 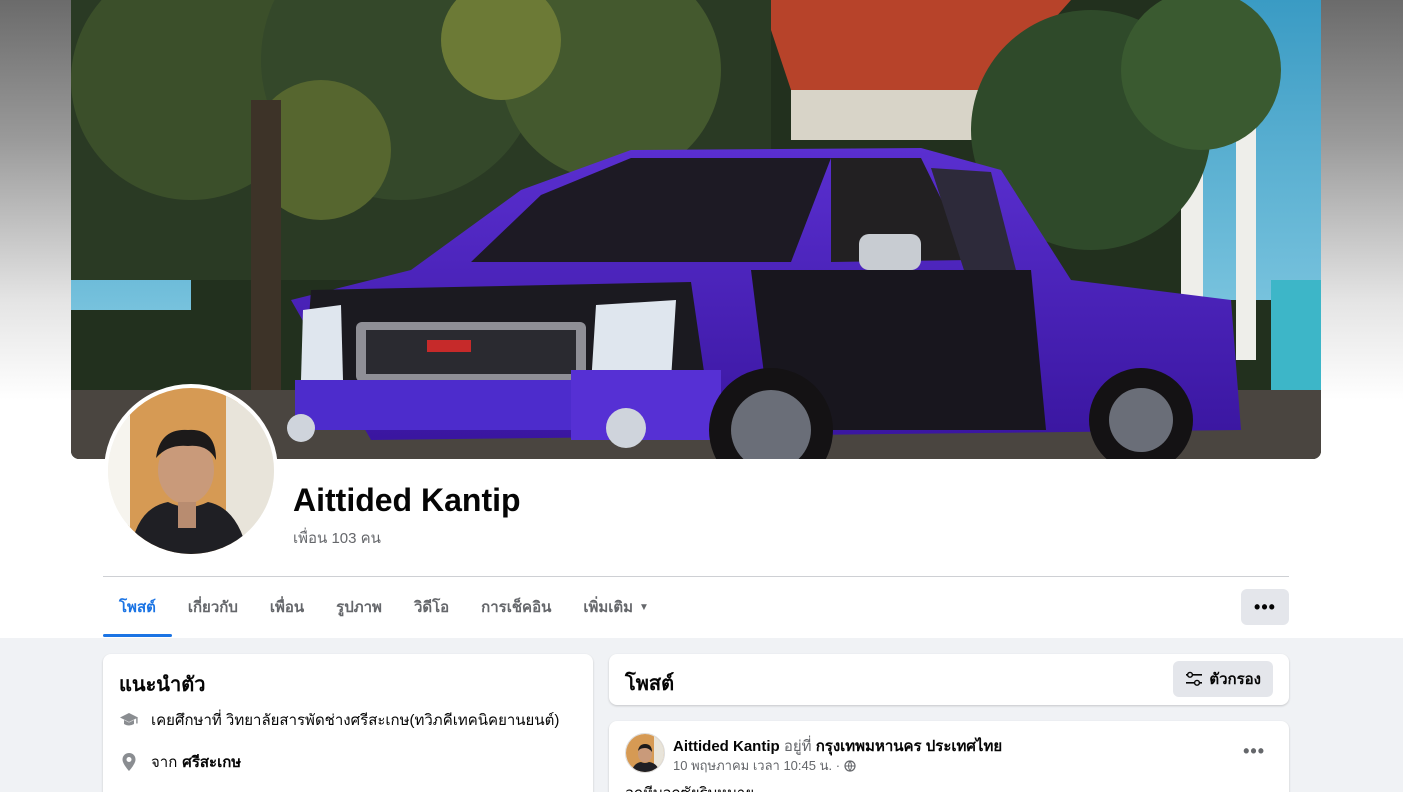 I want to click on intro-title: แนะนำตัว, so click(x=162, y=685).